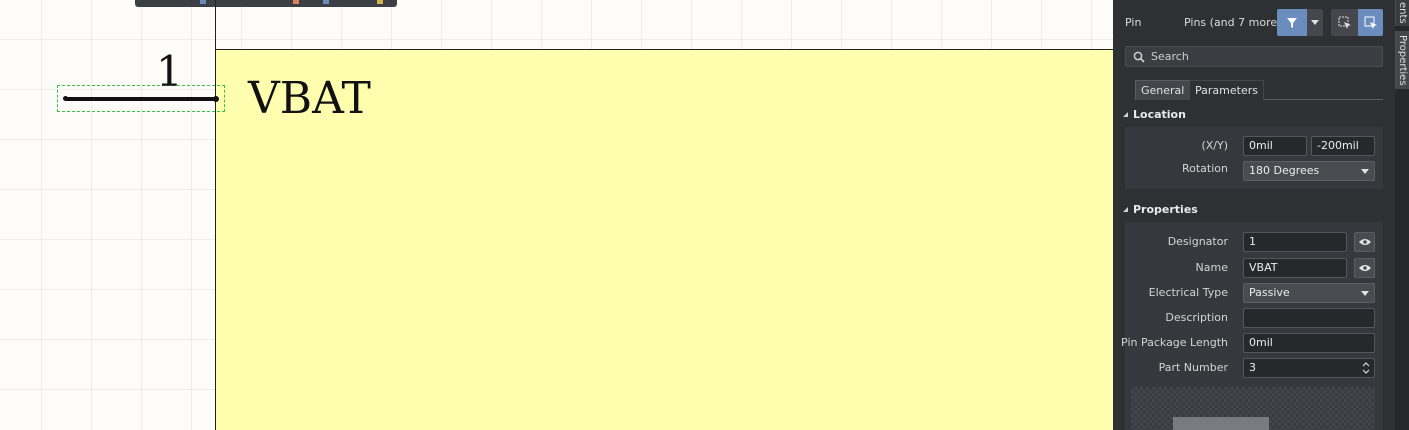  Describe the element at coordinates (1133, 22) in the screenshot. I see `object-kind-label: Pin` at that location.